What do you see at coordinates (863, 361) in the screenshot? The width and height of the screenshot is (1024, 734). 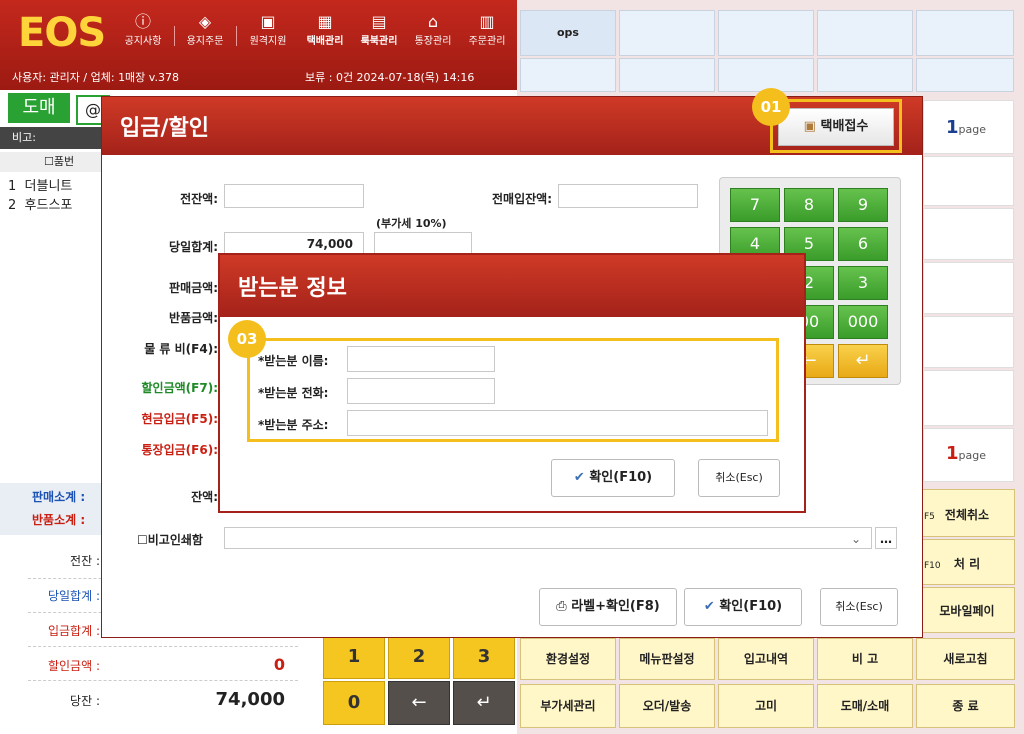 I see `numpad-enter: ↵` at bounding box center [863, 361].